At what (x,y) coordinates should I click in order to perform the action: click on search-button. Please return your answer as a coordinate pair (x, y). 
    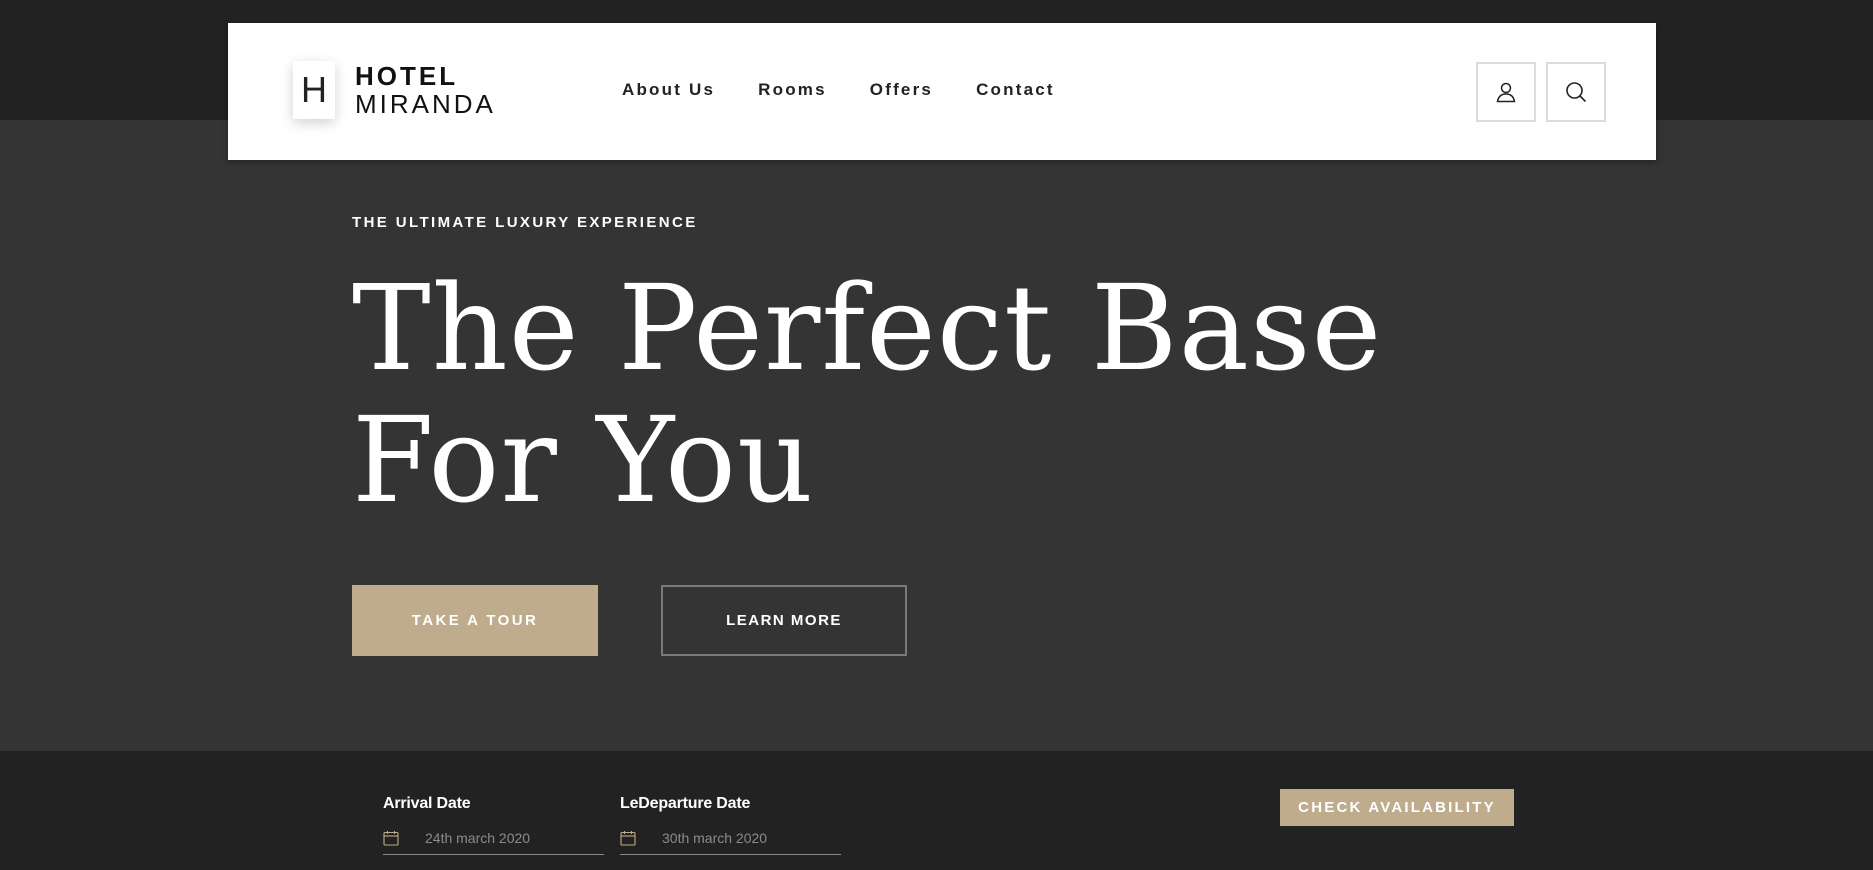
    Looking at the image, I should click on (1576, 92).